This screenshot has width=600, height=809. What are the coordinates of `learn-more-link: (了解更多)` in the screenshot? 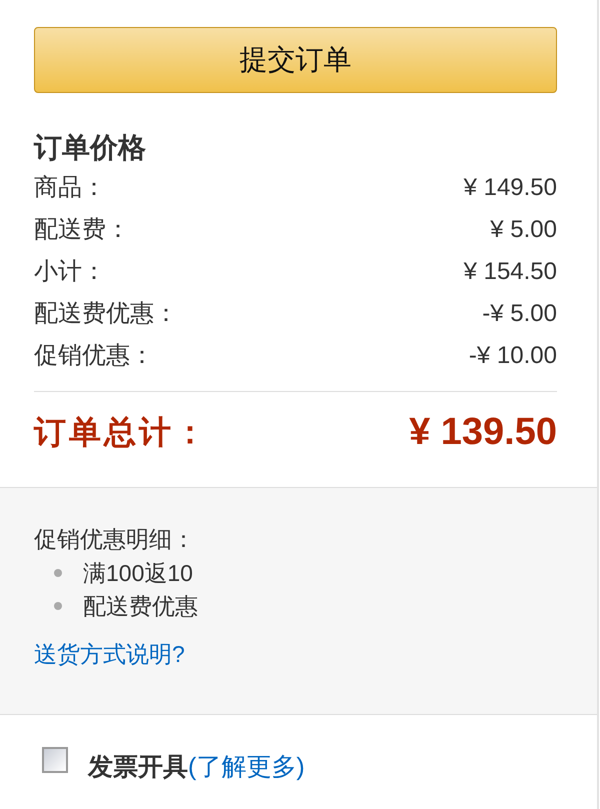 It's located at (246, 767).